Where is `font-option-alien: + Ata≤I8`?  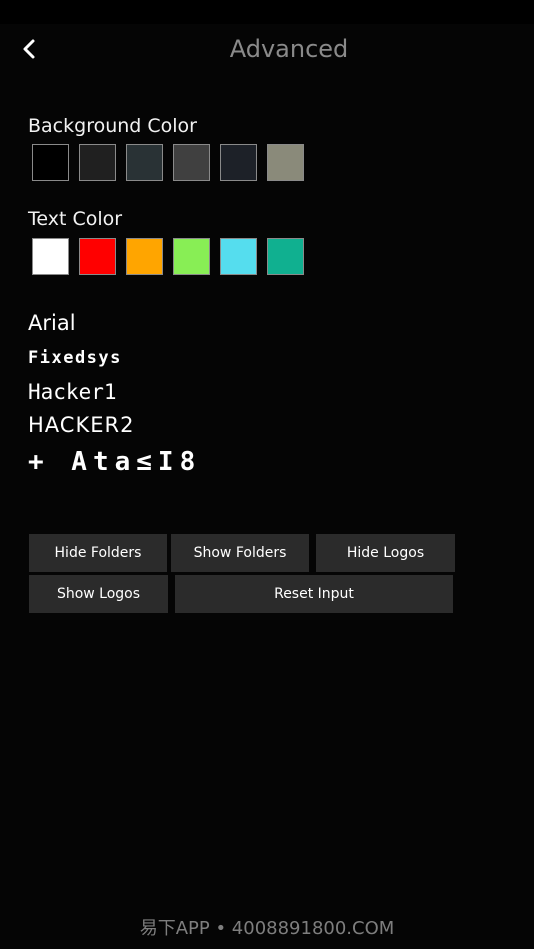 font-option-alien: + Ata≤I8 is located at coordinates (114, 462).